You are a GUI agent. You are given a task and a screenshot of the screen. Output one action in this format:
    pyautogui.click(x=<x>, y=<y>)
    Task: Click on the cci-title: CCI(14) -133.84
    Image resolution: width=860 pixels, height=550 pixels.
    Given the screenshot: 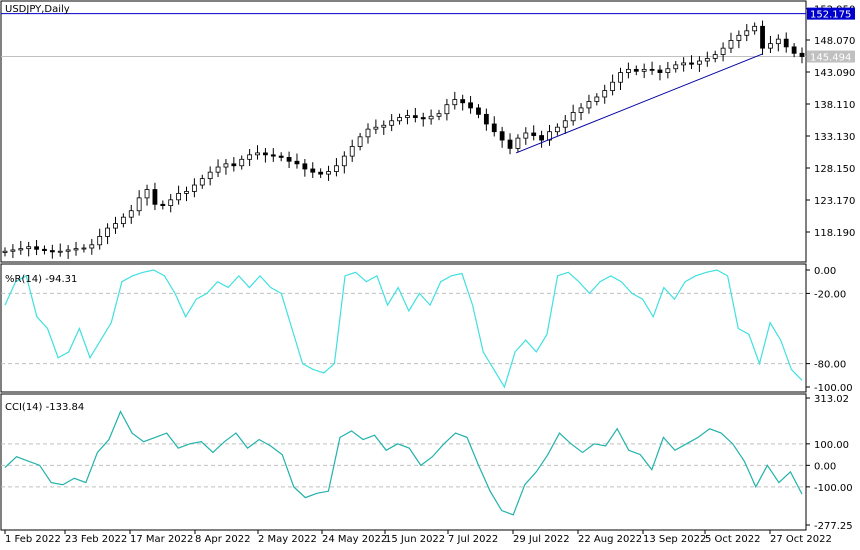 What is the action you would take?
    pyautogui.click(x=44, y=407)
    